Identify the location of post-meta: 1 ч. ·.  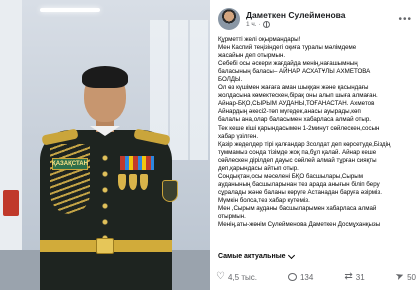
(322, 24).